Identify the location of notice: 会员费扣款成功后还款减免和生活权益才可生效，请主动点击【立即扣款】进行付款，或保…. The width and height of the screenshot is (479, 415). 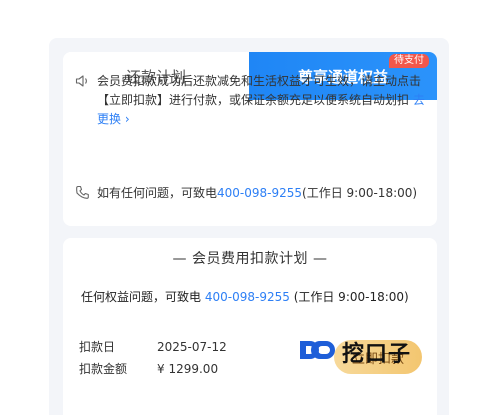
(251, 100).